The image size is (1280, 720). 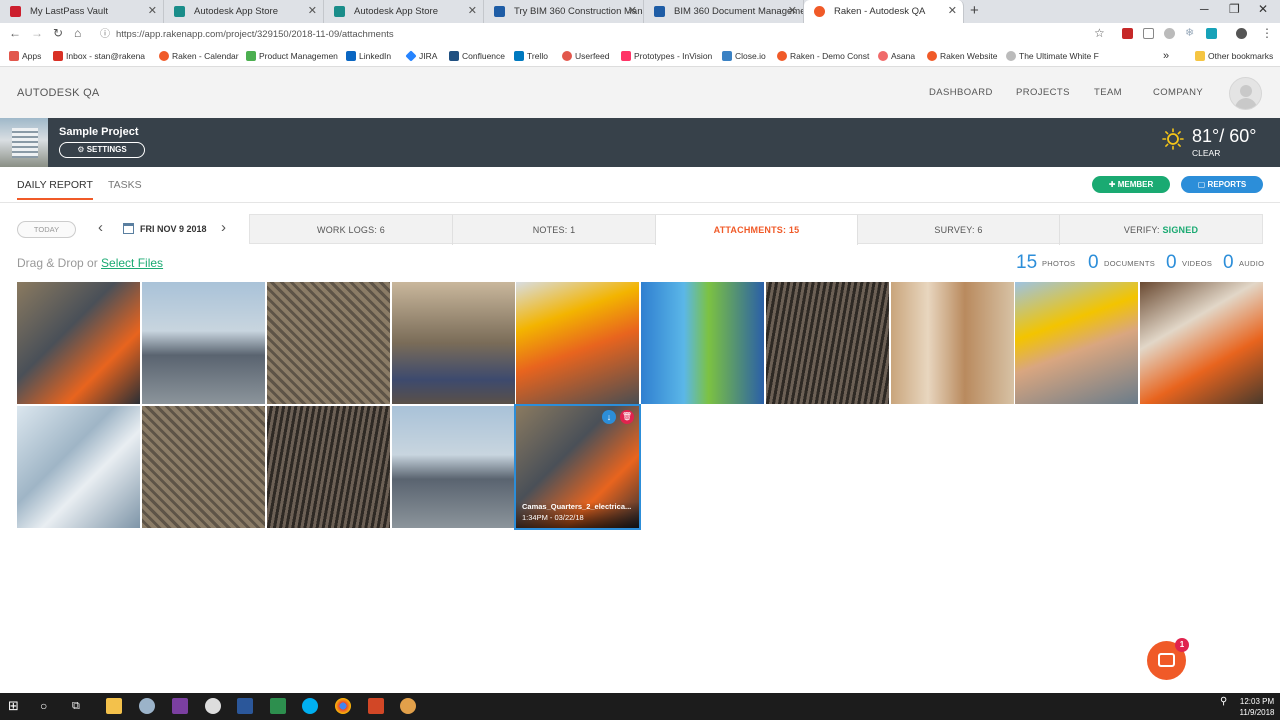 What do you see at coordinates (105, 34) in the screenshot?
I see `info-icon: ⓘ` at bounding box center [105, 34].